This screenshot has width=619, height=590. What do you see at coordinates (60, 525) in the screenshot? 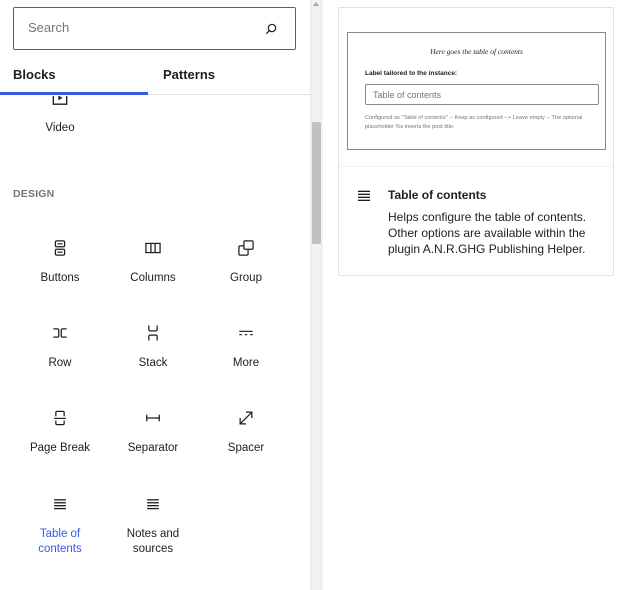
I see `block-item-table-of-contents: Table of contents` at bounding box center [60, 525].